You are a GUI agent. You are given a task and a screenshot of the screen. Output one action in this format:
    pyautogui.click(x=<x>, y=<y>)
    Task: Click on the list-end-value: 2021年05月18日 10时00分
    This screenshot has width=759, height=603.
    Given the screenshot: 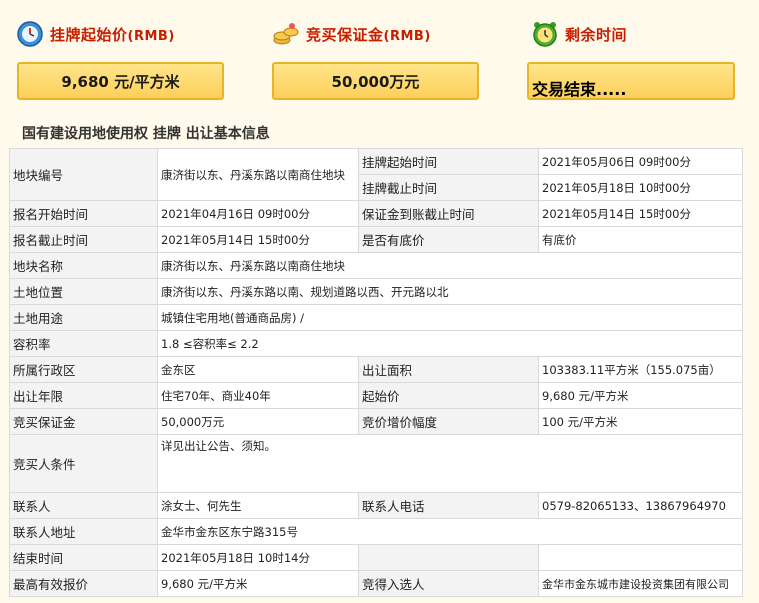 What is the action you would take?
    pyautogui.click(x=640, y=187)
    